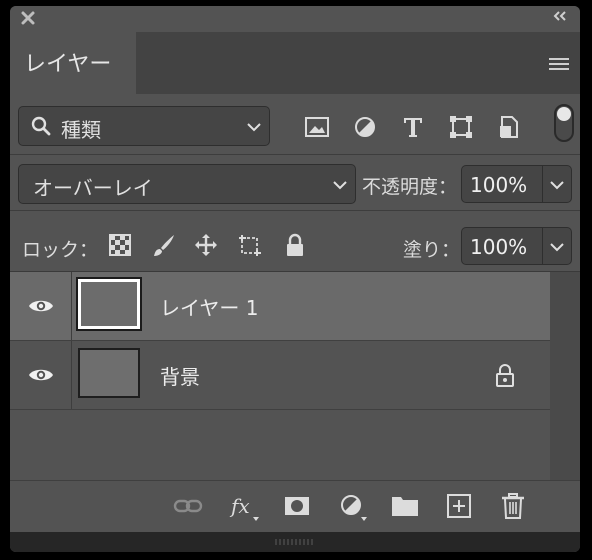  I want to click on adjustment-filter-icon, so click(365, 127).